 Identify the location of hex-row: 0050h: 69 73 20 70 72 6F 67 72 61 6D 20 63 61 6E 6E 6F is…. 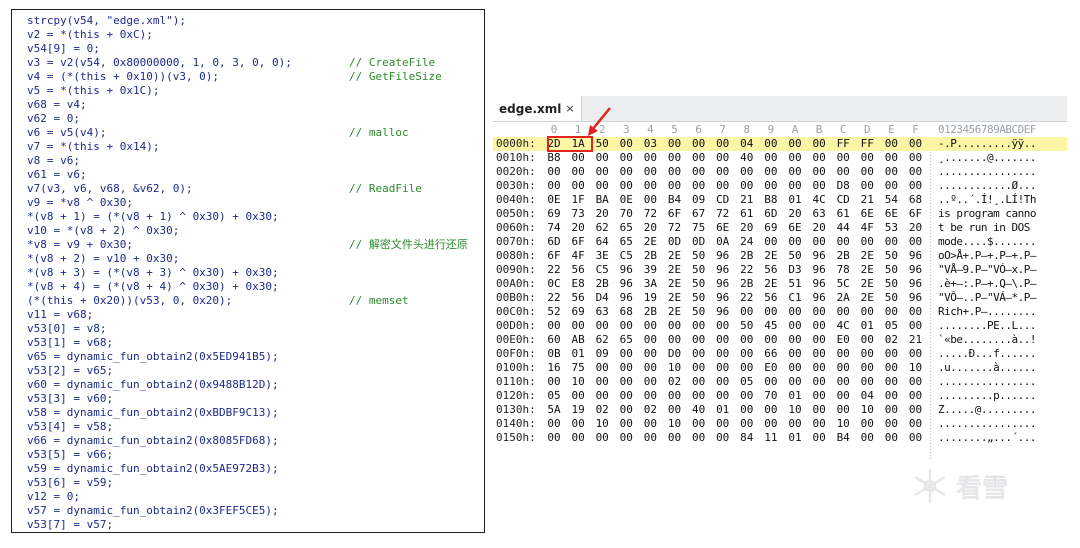
(780, 214).